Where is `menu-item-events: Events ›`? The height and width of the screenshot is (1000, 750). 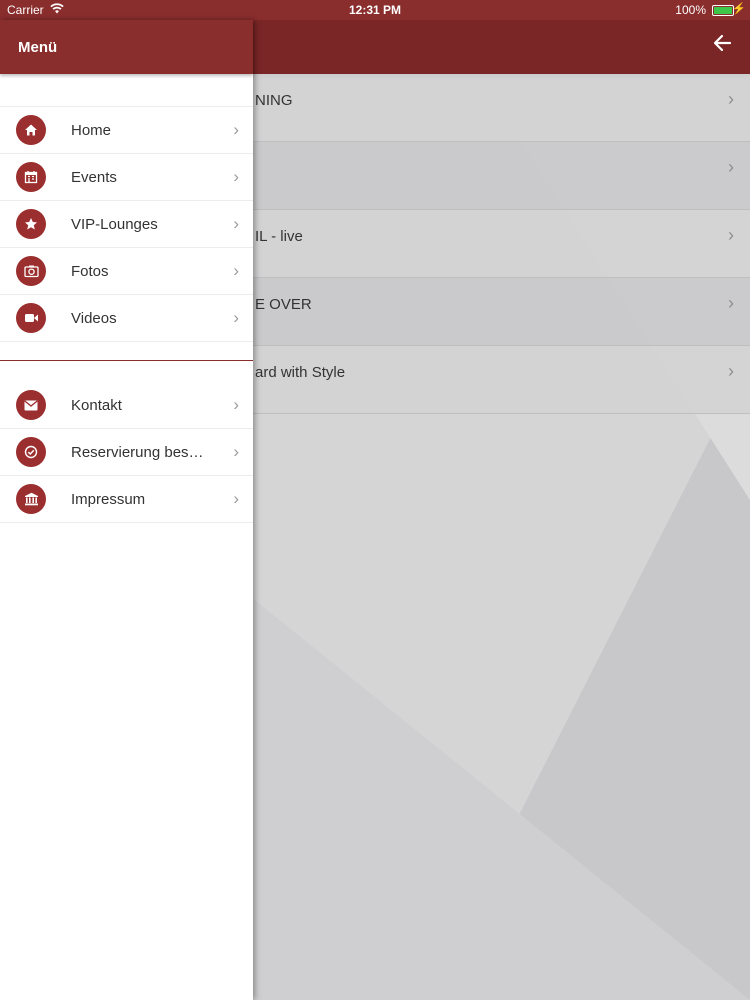
menu-item-events: Events › is located at coordinates (126, 177).